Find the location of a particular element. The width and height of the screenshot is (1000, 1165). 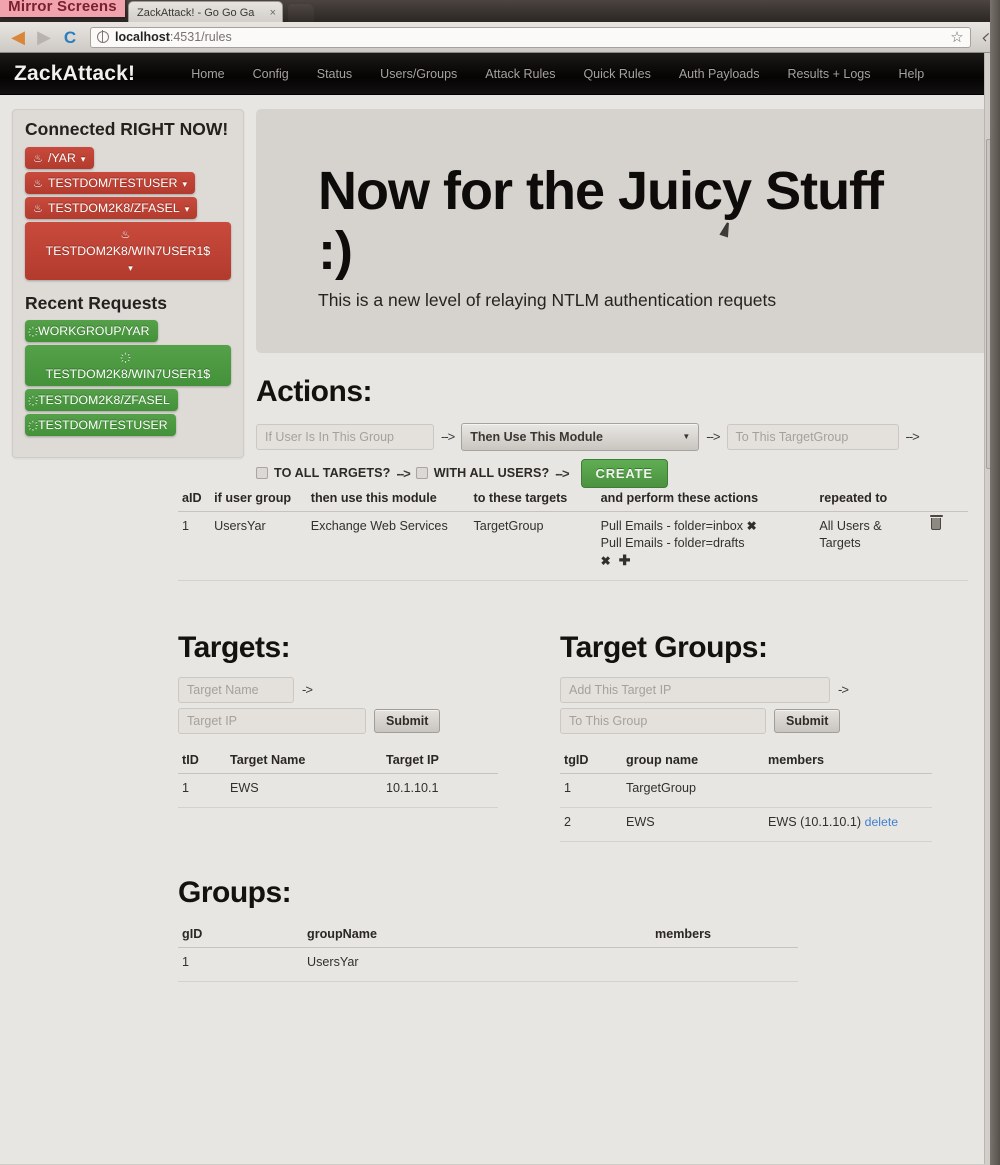

cell-members is located at coordinates (724, 964).